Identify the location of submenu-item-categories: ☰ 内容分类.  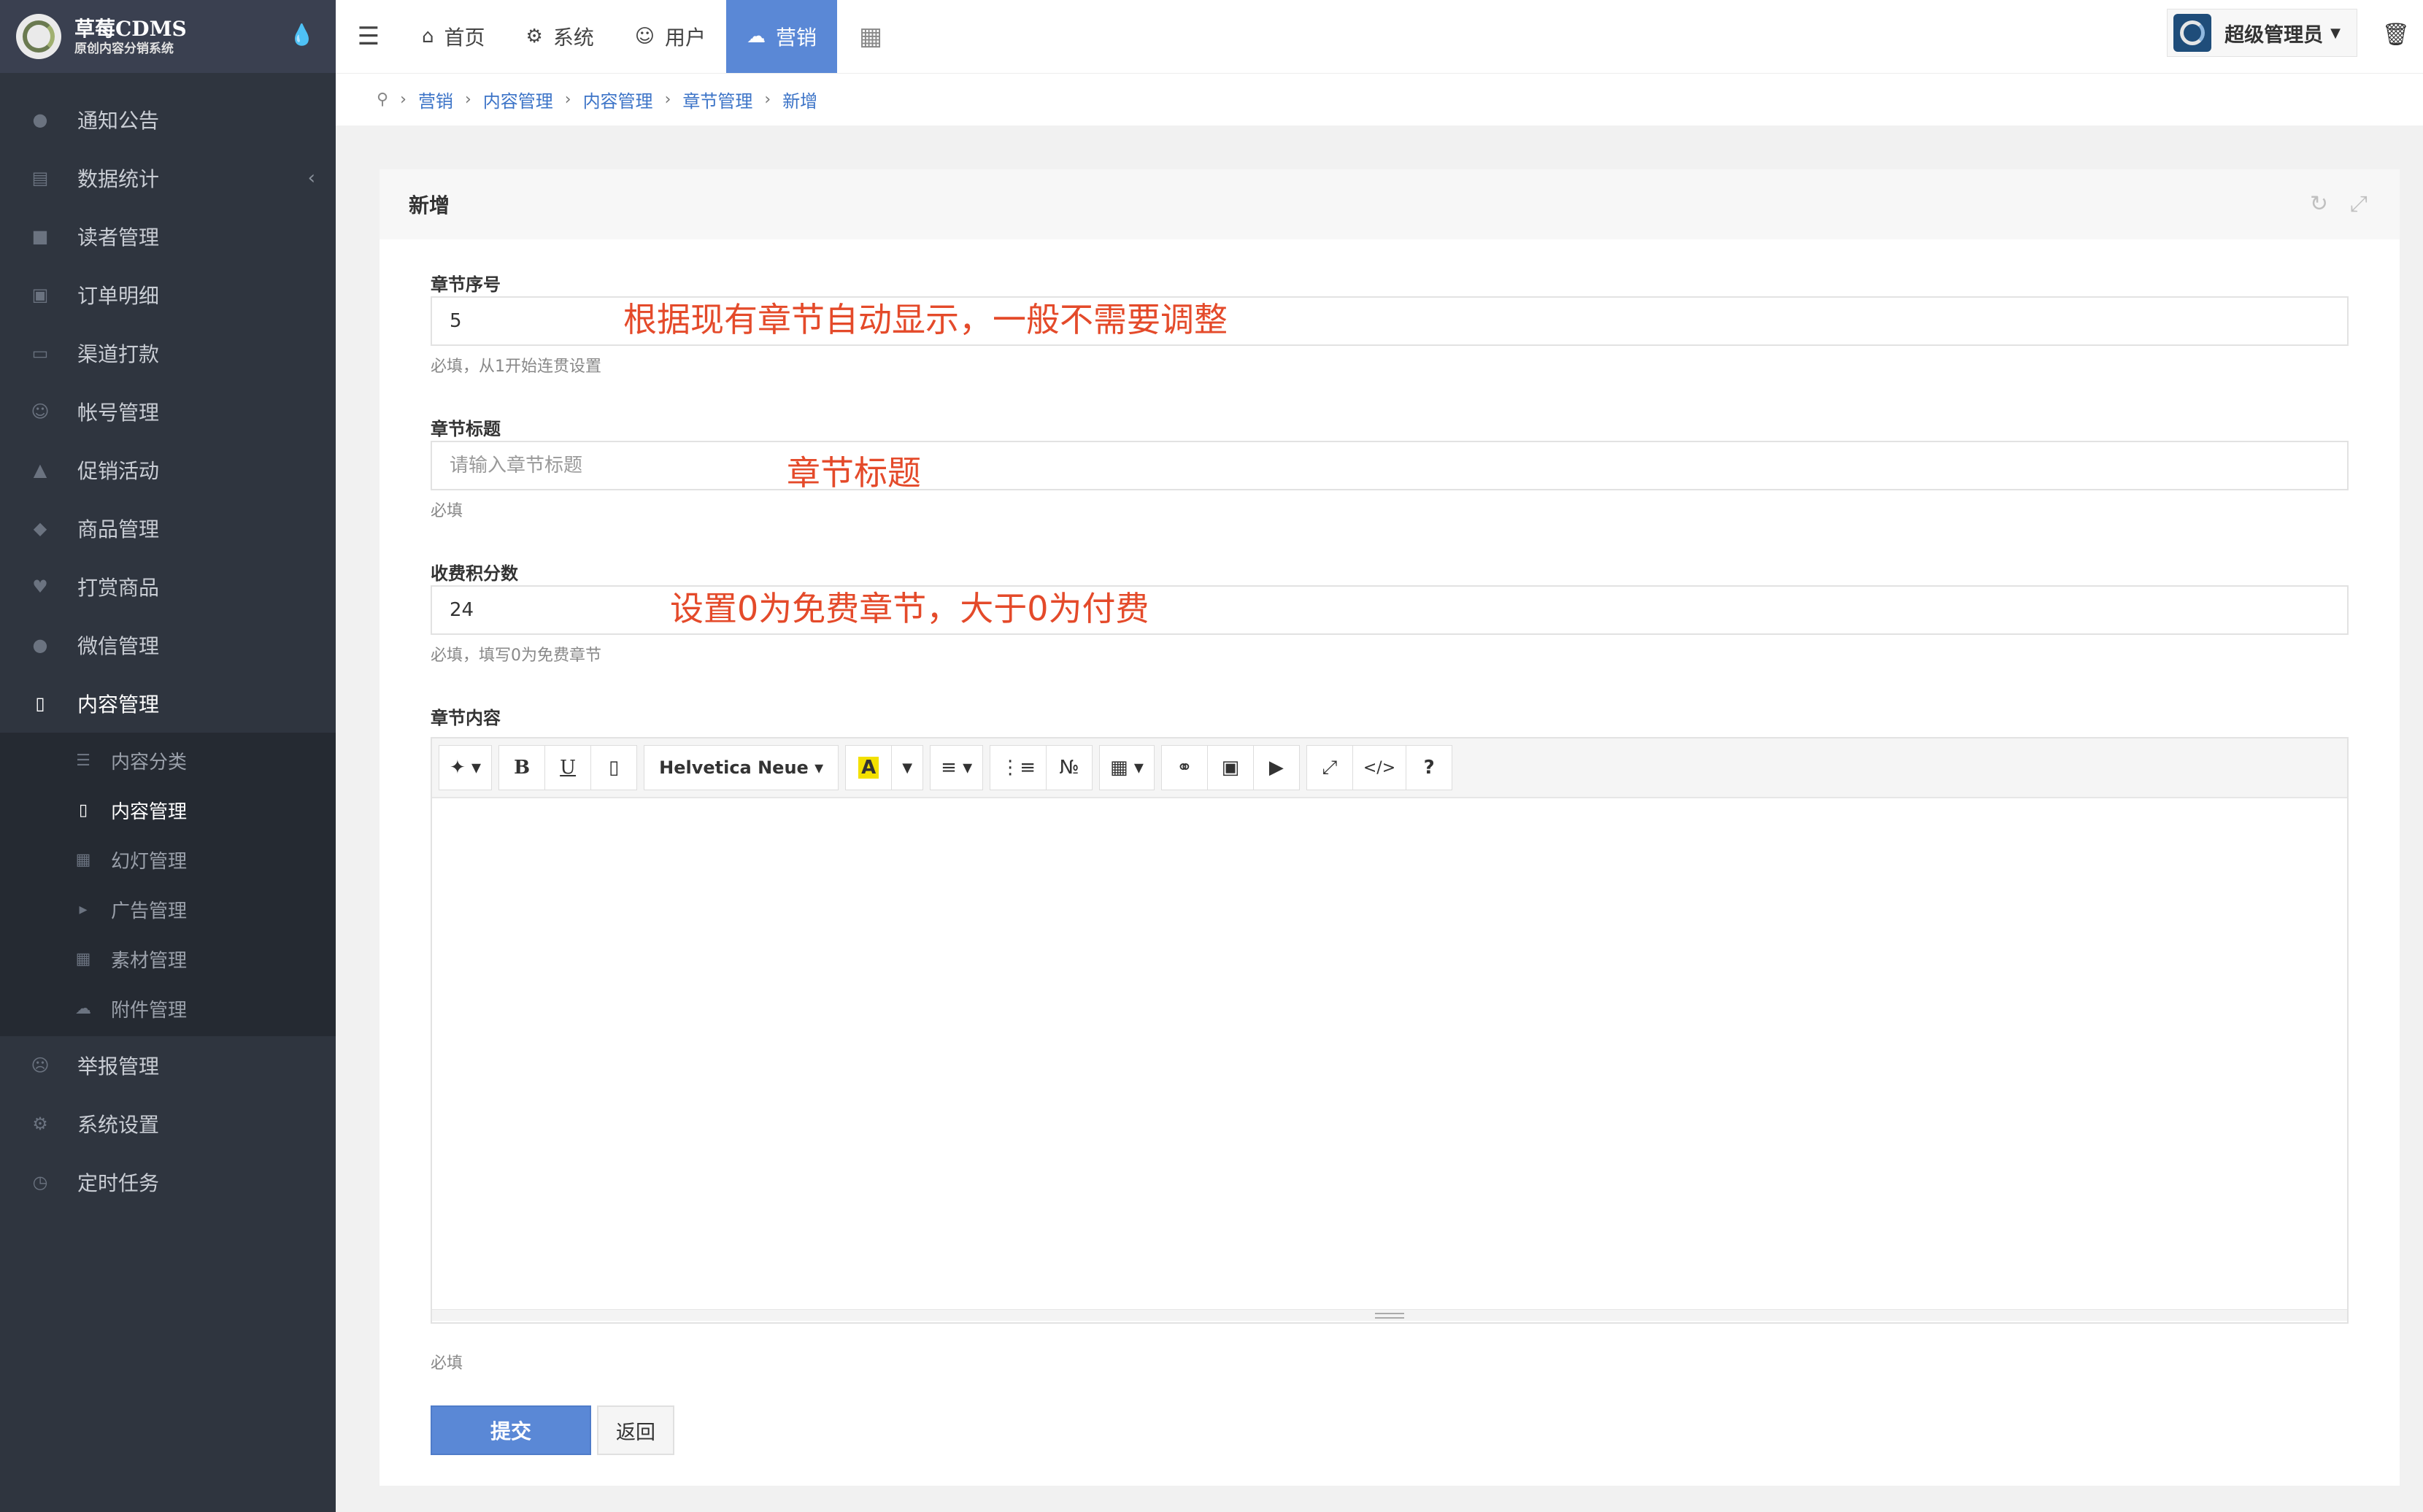
(168, 760).